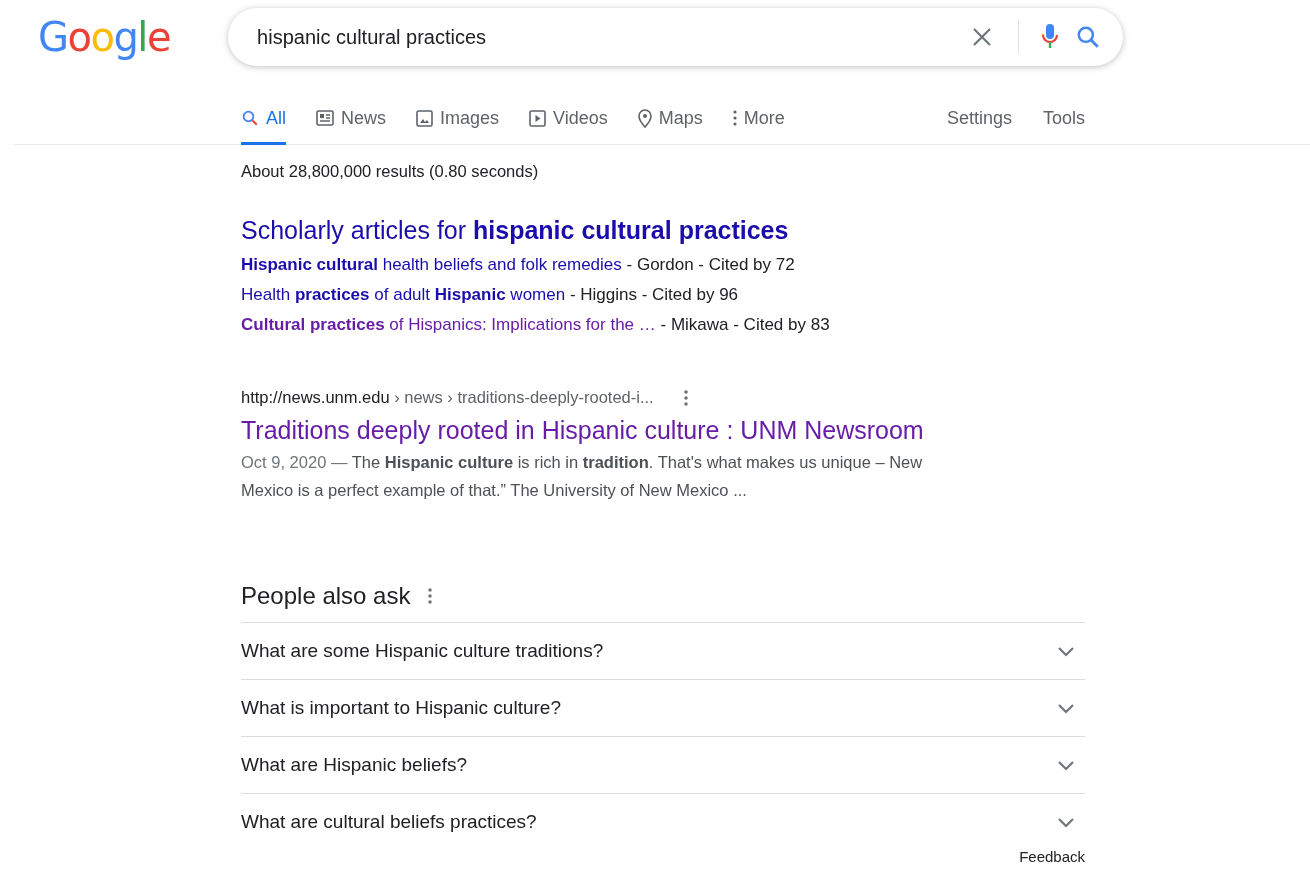  I want to click on more-dots-icon, so click(734, 118).